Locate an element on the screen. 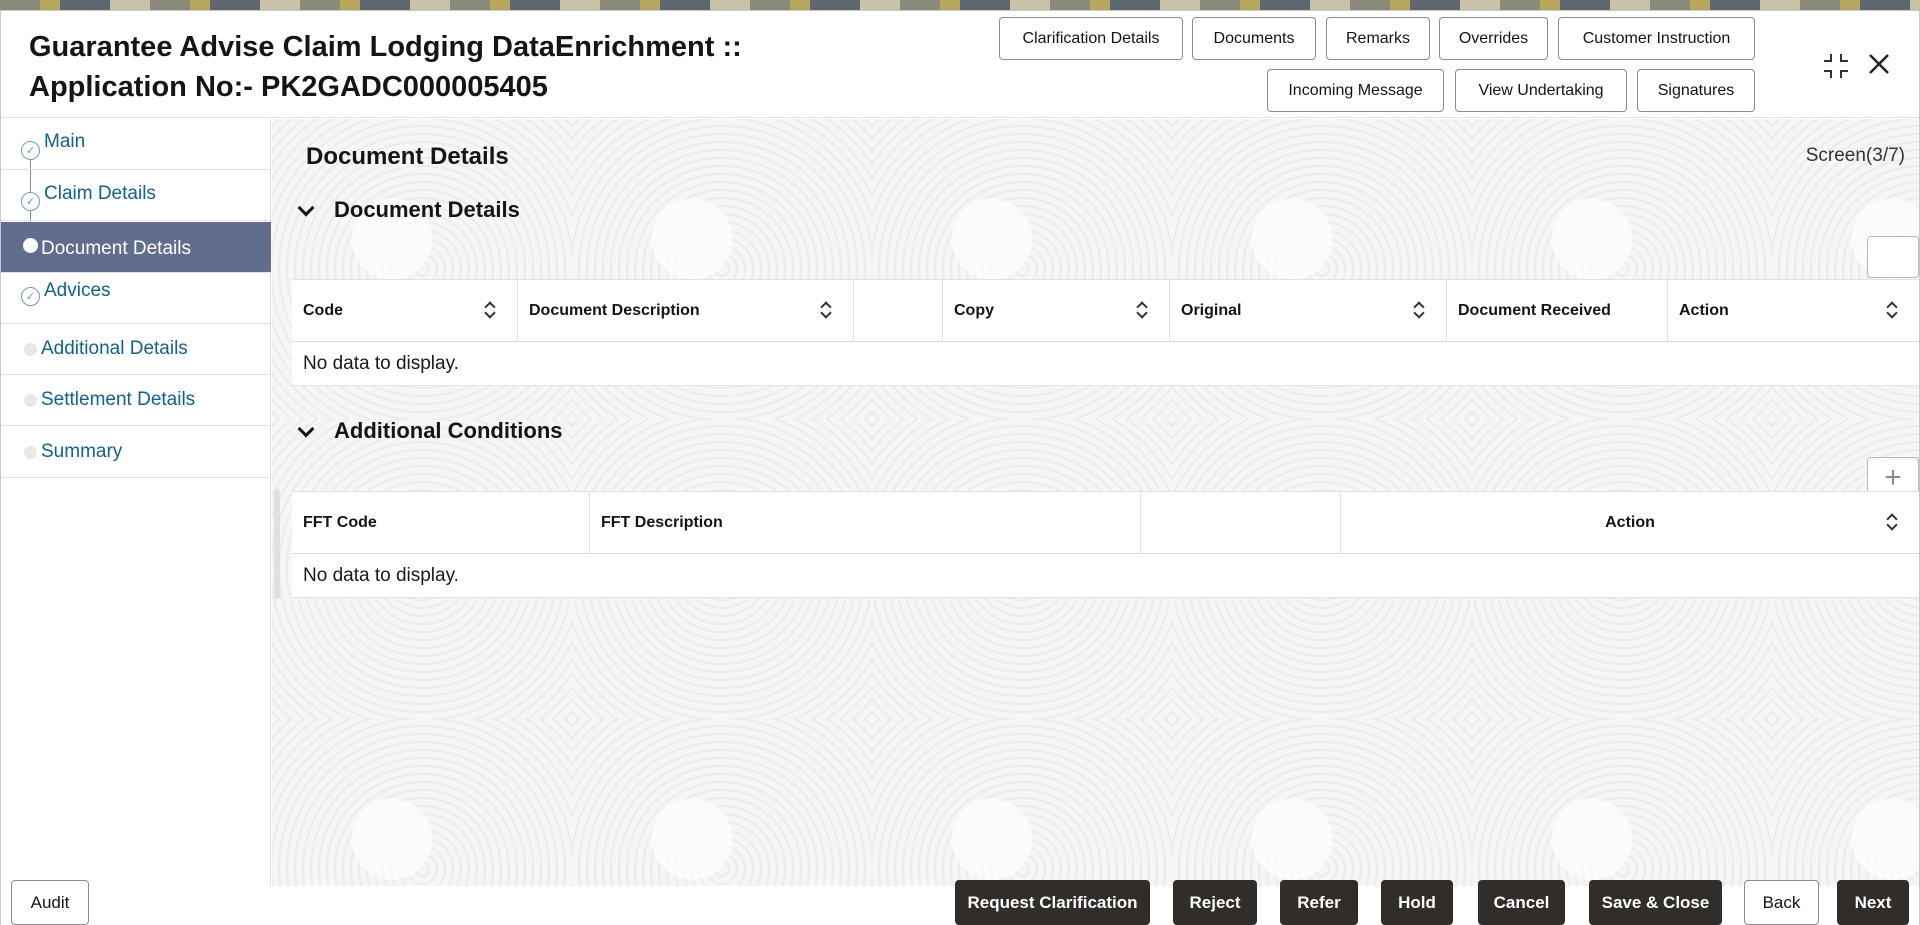 This screenshot has width=1920, height=925. minimize-icon is located at coordinates (1836, 69).